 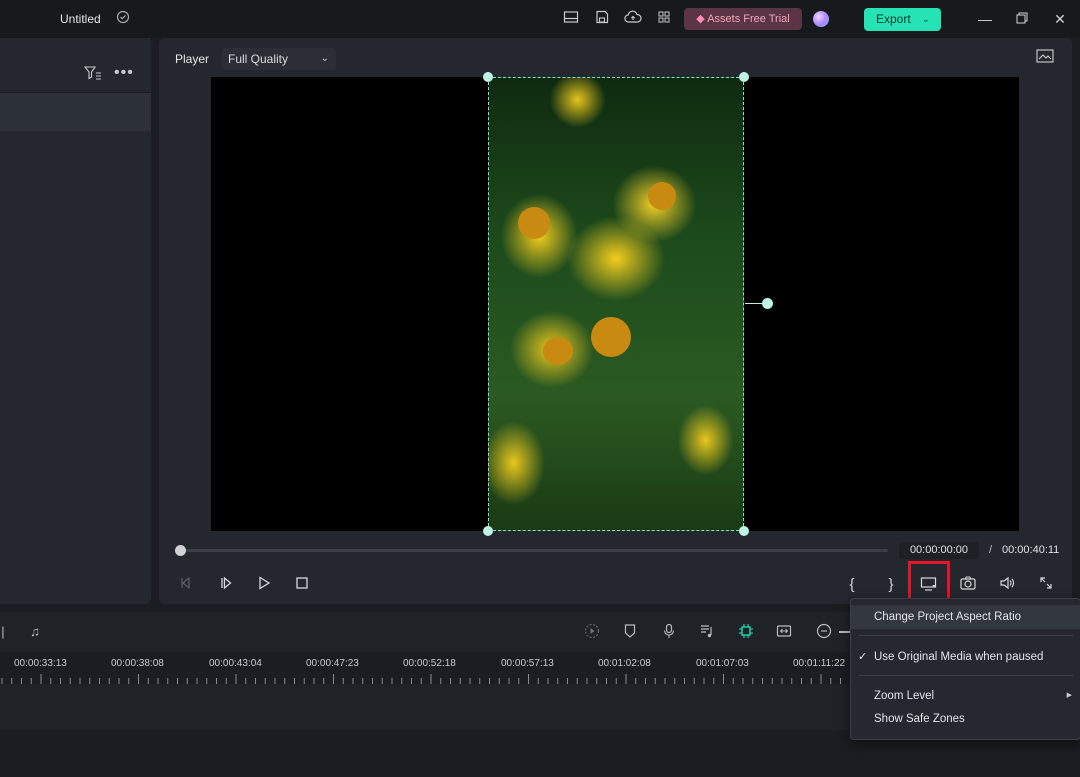 What do you see at coordinates (702, 19) in the screenshot?
I see `gem-icon: ◆` at bounding box center [702, 19].